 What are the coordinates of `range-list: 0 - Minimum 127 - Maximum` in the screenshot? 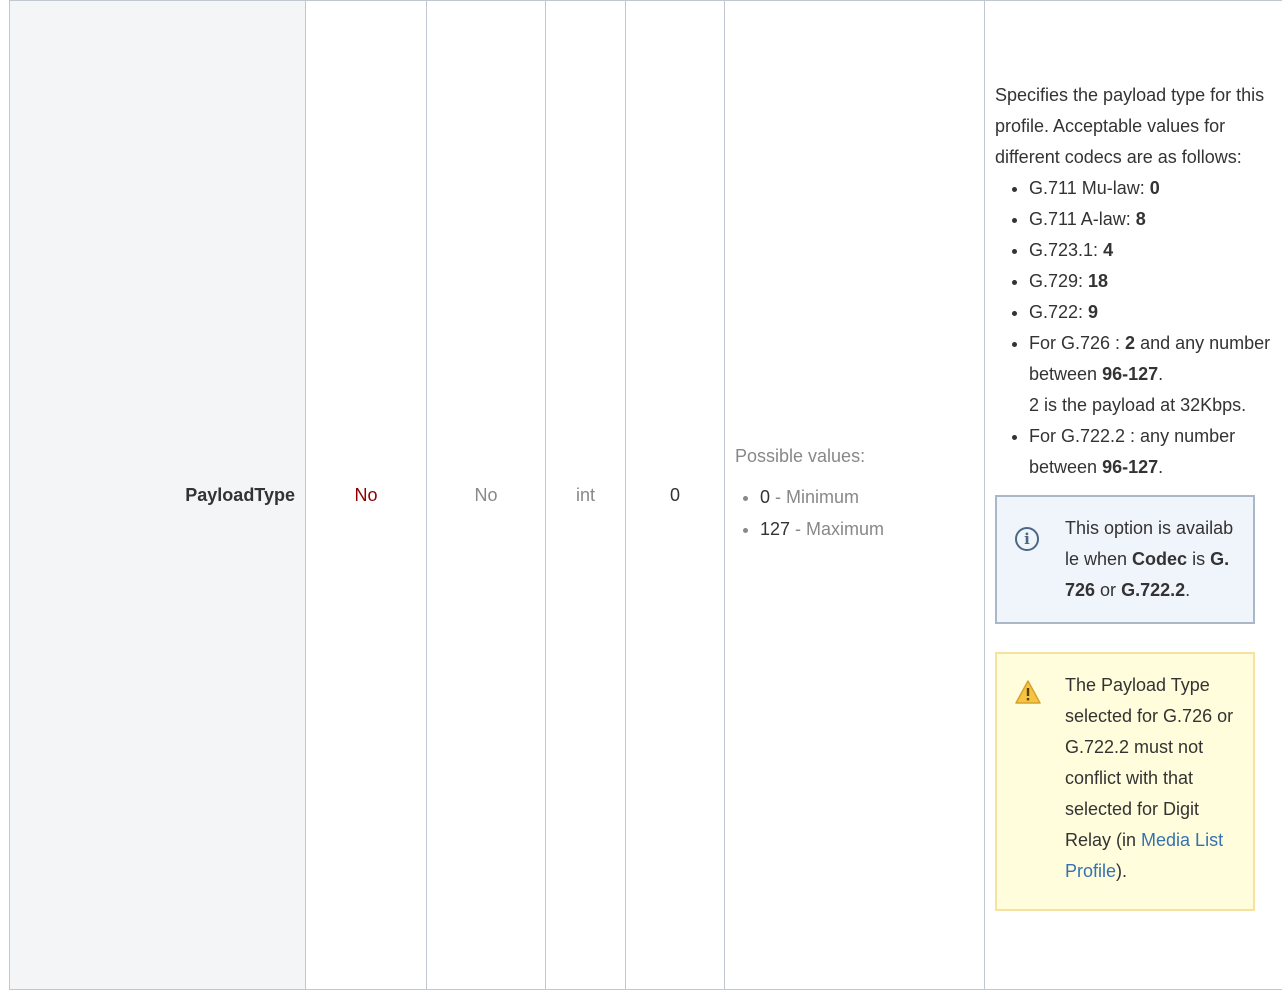 It's located at (854, 513).